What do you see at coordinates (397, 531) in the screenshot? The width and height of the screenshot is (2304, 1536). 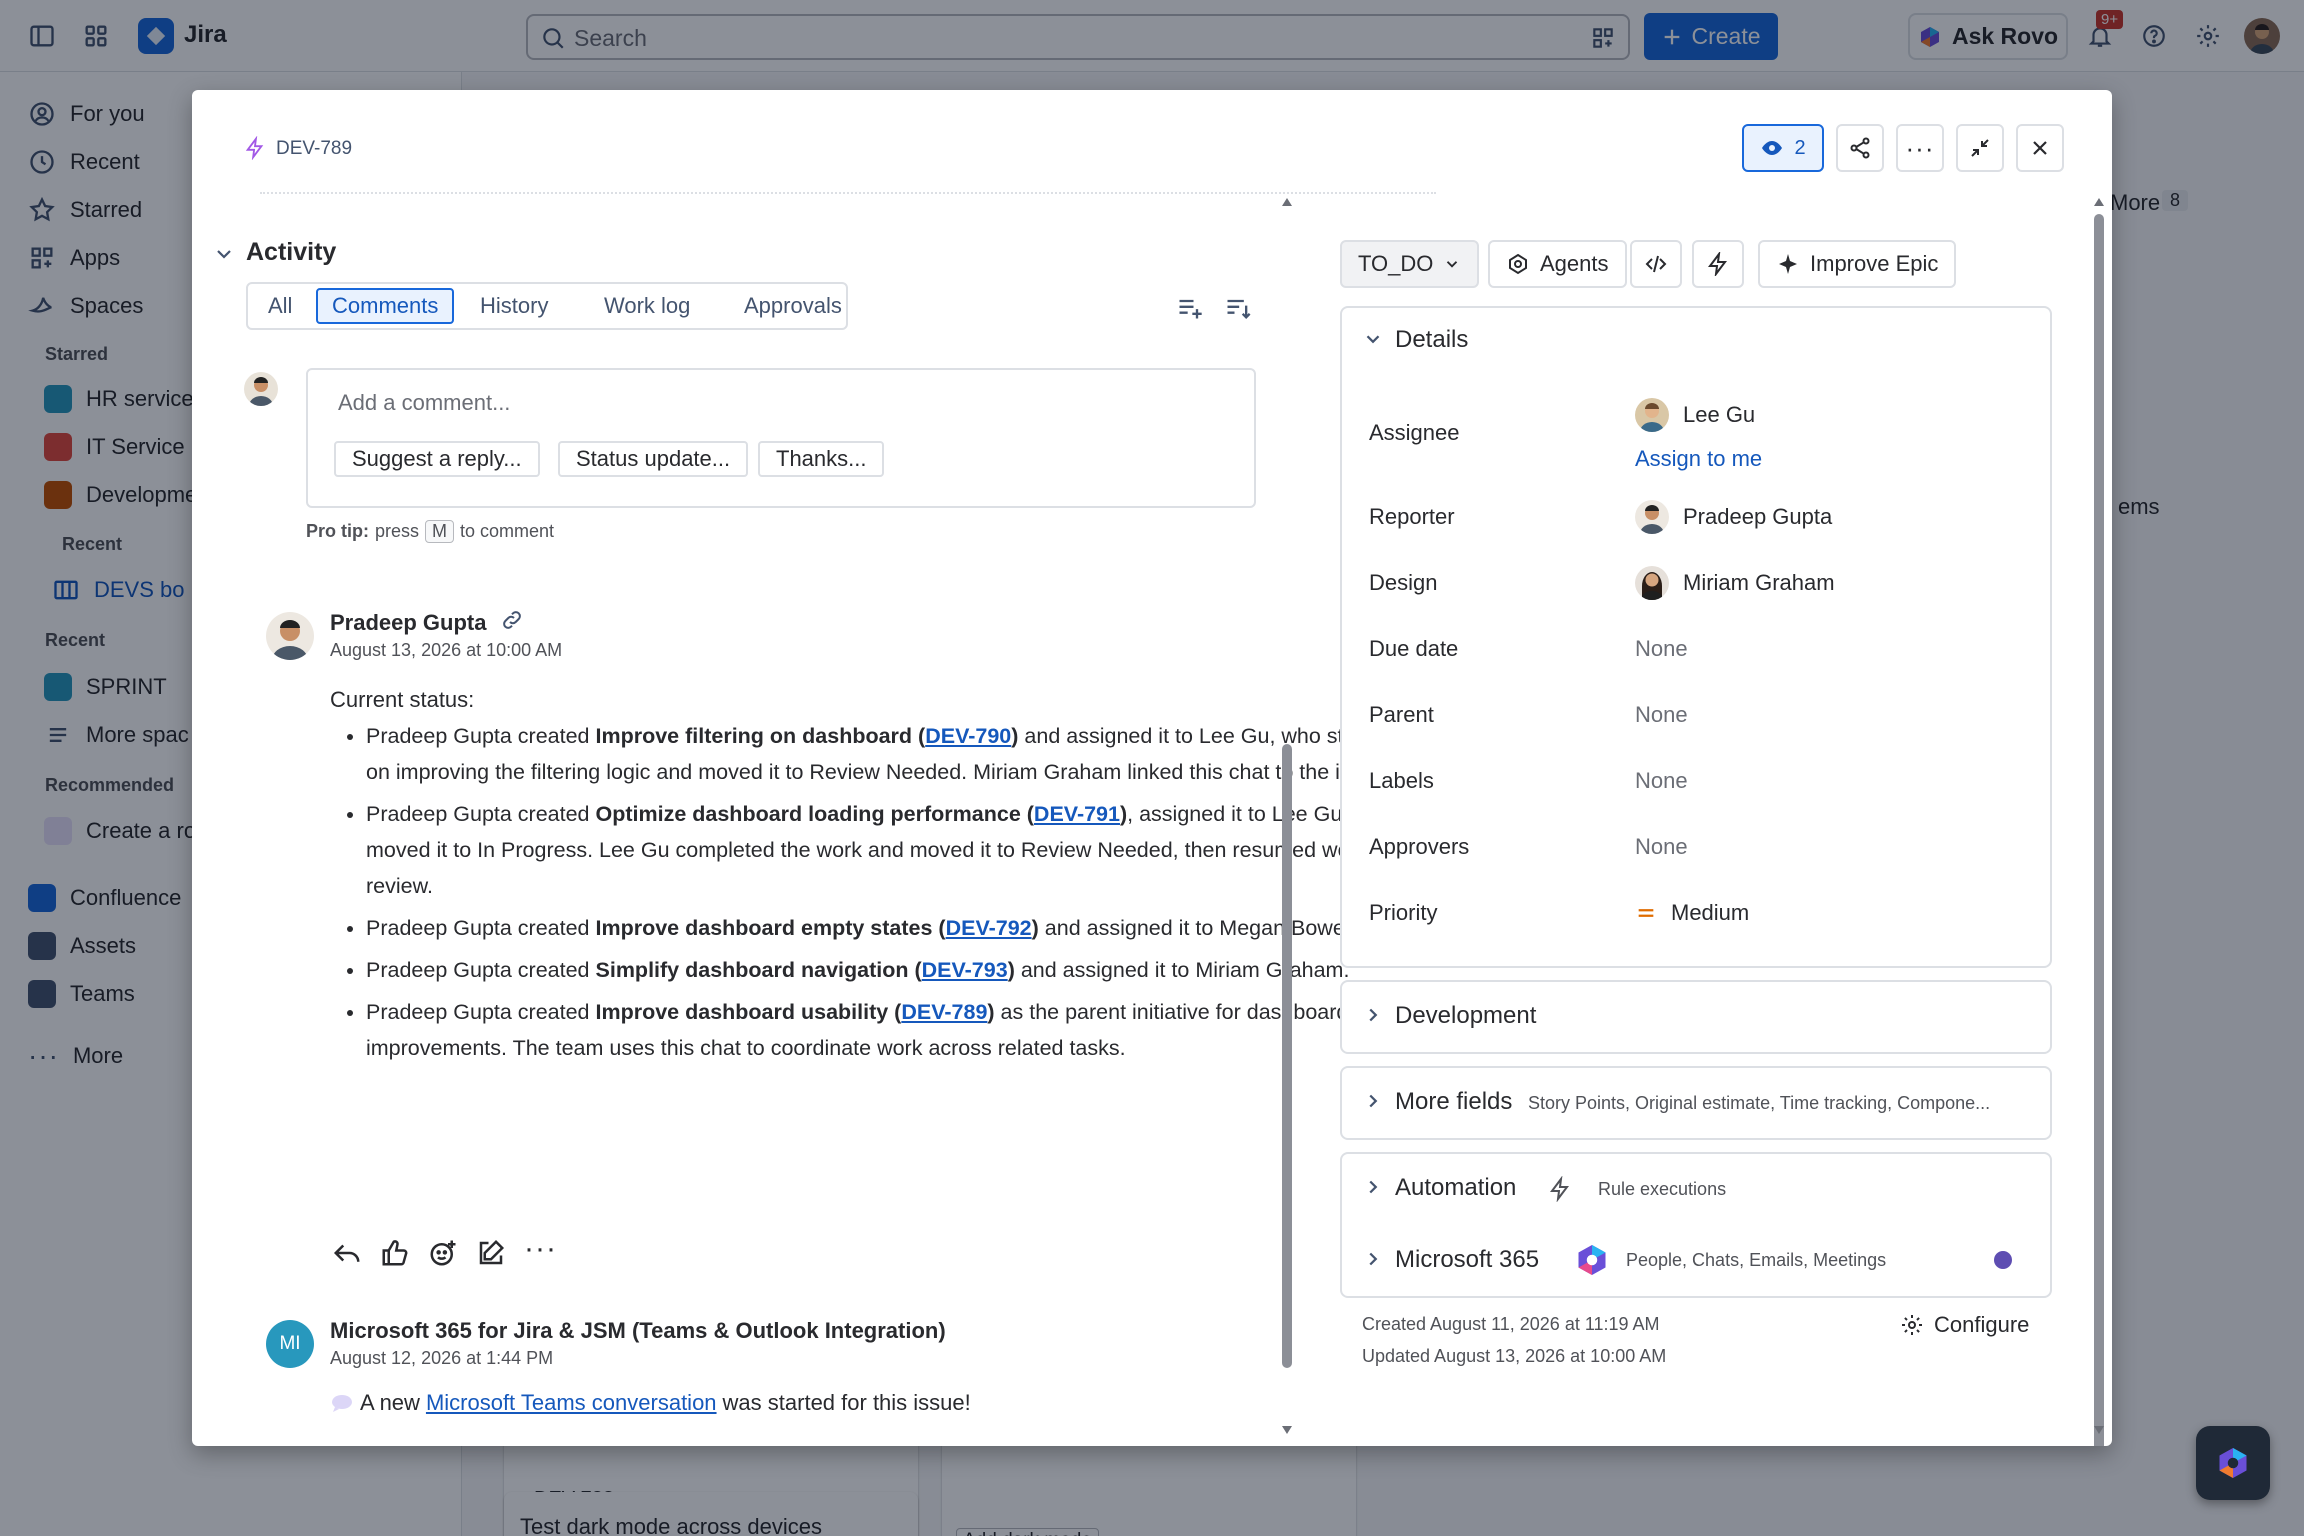 I see `pro-tip-text: press` at bounding box center [397, 531].